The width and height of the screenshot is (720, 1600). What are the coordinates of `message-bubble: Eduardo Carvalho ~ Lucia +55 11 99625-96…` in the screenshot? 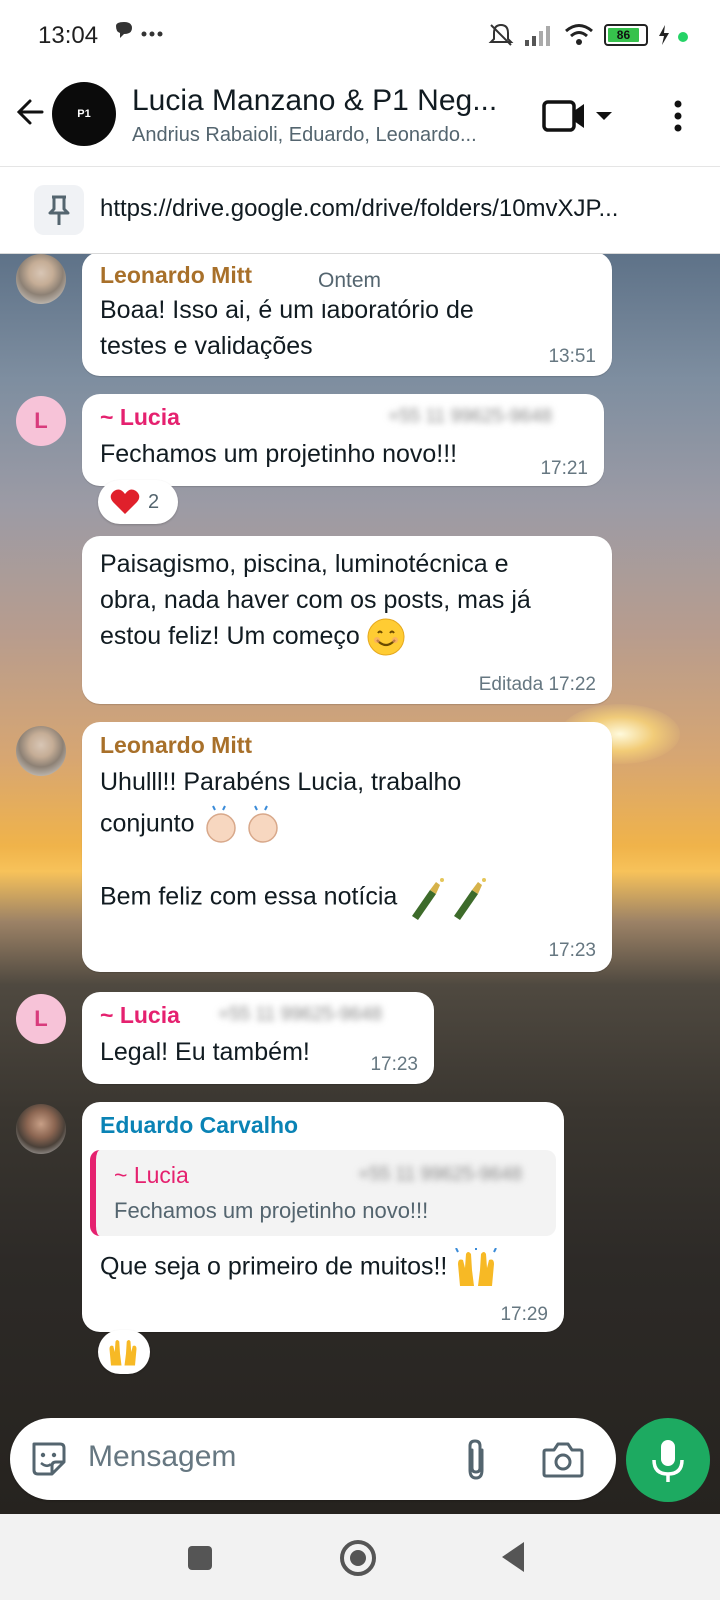 It's located at (323, 1217).